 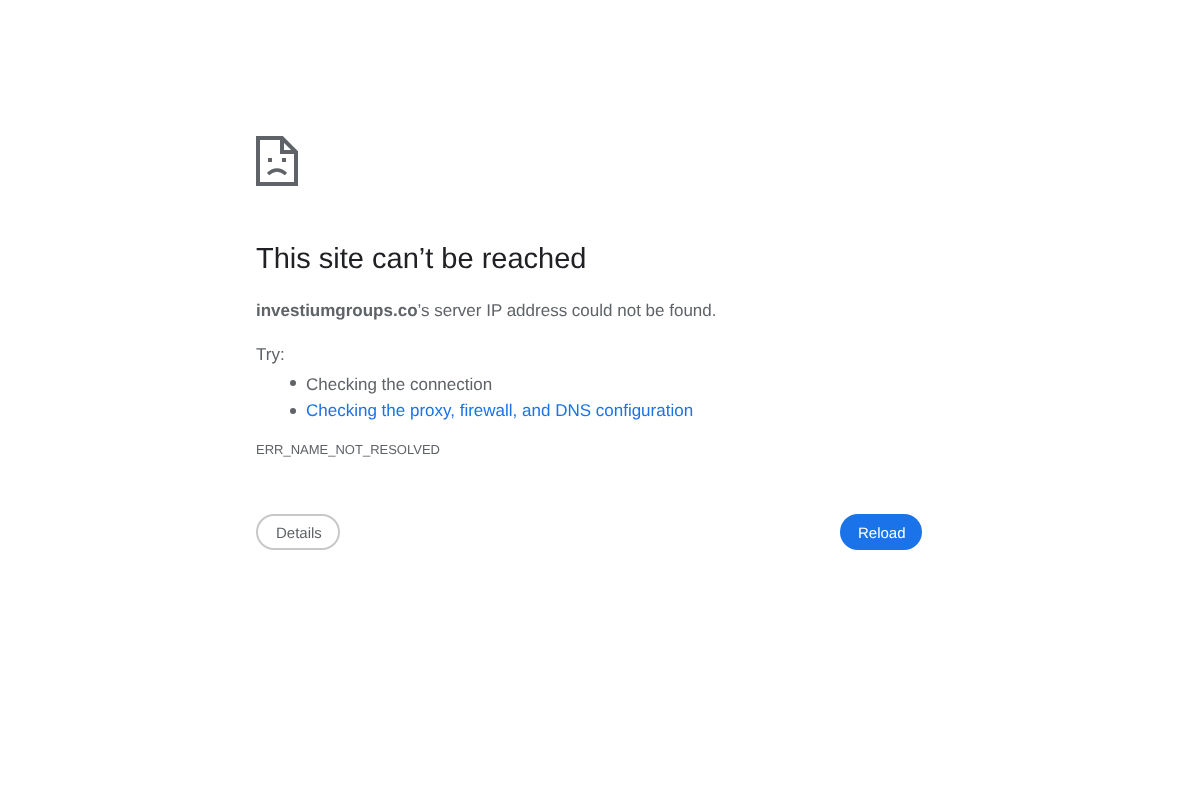 What do you see at coordinates (500, 410) in the screenshot?
I see `suggestion-link: Checking the proxy, firewall, and DNS configuration` at bounding box center [500, 410].